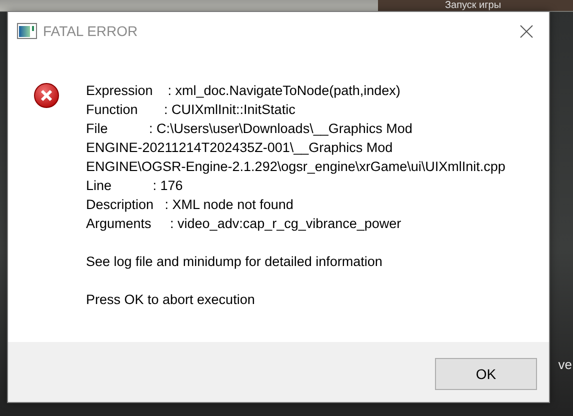 This screenshot has width=573, height=416. What do you see at coordinates (240, 148) in the screenshot?
I see `error-detail-line: ENGINE-20211214T202435Z-001\__Graphics Mod` at bounding box center [240, 148].